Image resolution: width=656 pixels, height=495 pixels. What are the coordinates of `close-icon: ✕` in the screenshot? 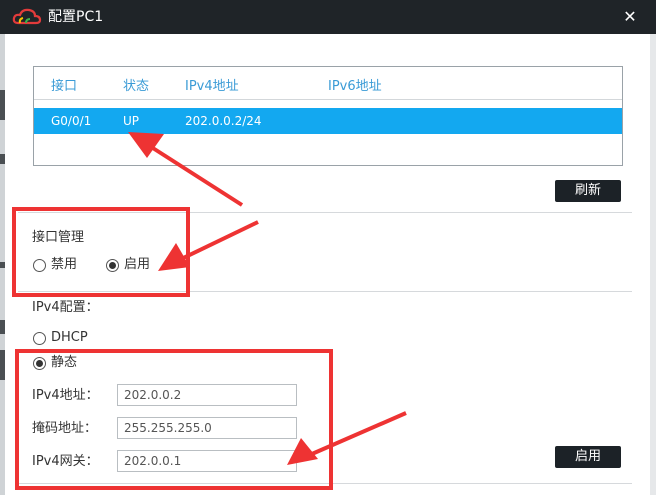 It's located at (630, 17).